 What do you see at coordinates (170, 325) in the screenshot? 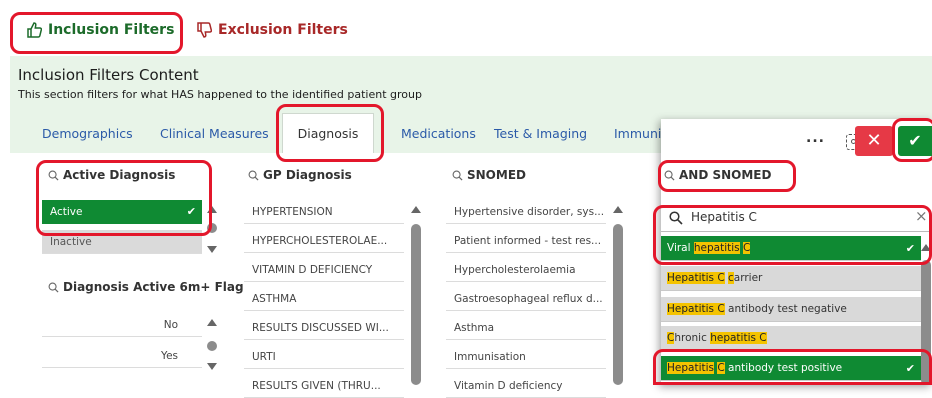
I see `list-item-label: No` at bounding box center [170, 325].